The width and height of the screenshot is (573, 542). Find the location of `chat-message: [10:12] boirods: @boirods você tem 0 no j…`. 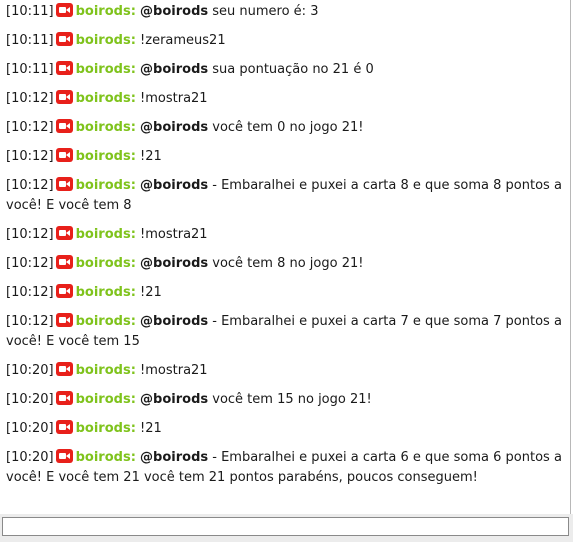

chat-message: [10:12] boirods: @boirods você tem 0 no j… is located at coordinates (285, 128).